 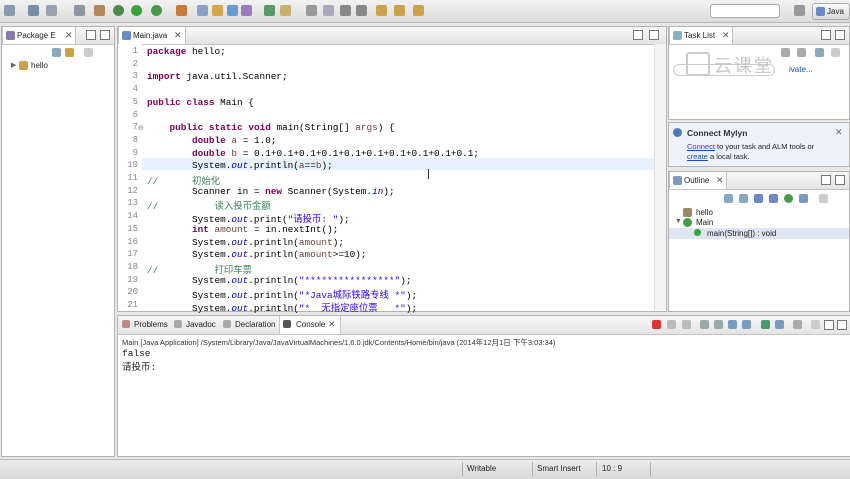 I want to click on project-hello: hello, so click(x=39, y=65).